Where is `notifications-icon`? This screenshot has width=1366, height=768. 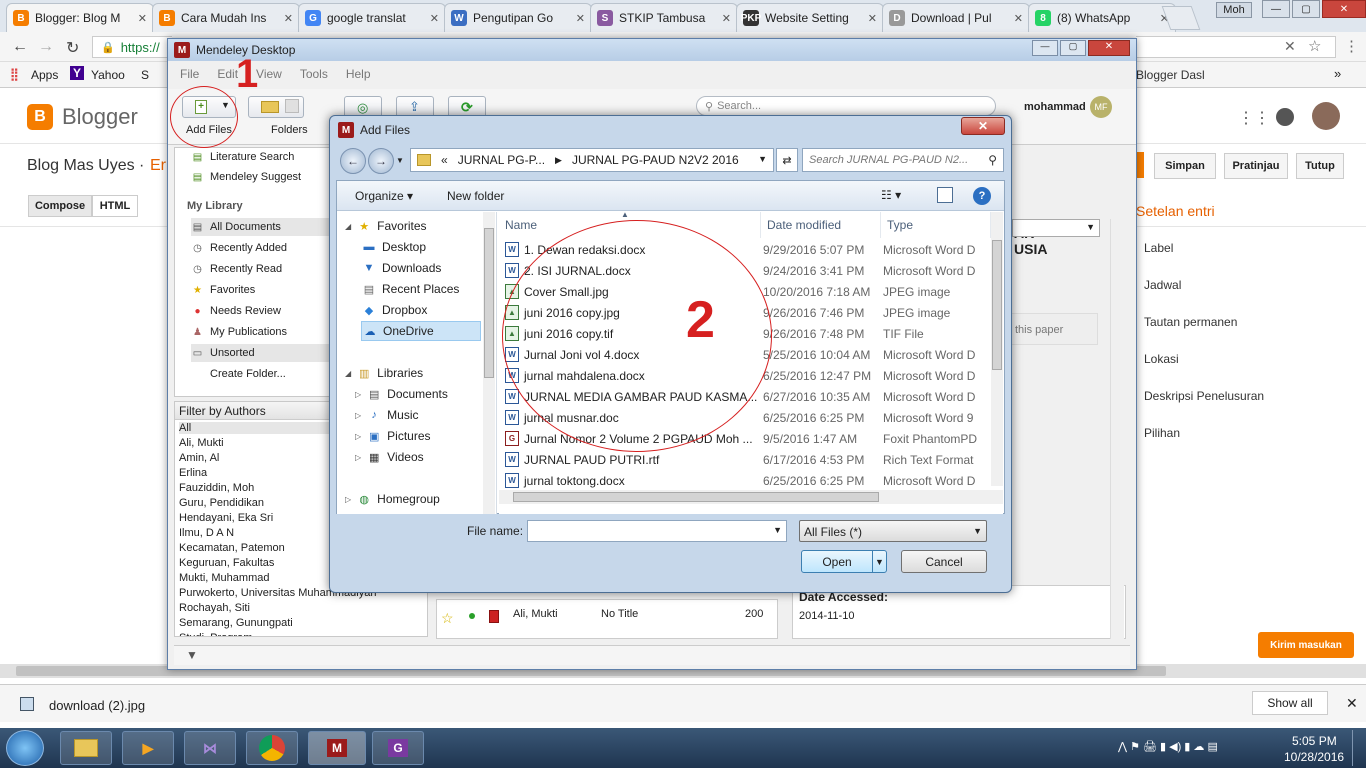
notifications-icon is located at coordinates (1285, 117).